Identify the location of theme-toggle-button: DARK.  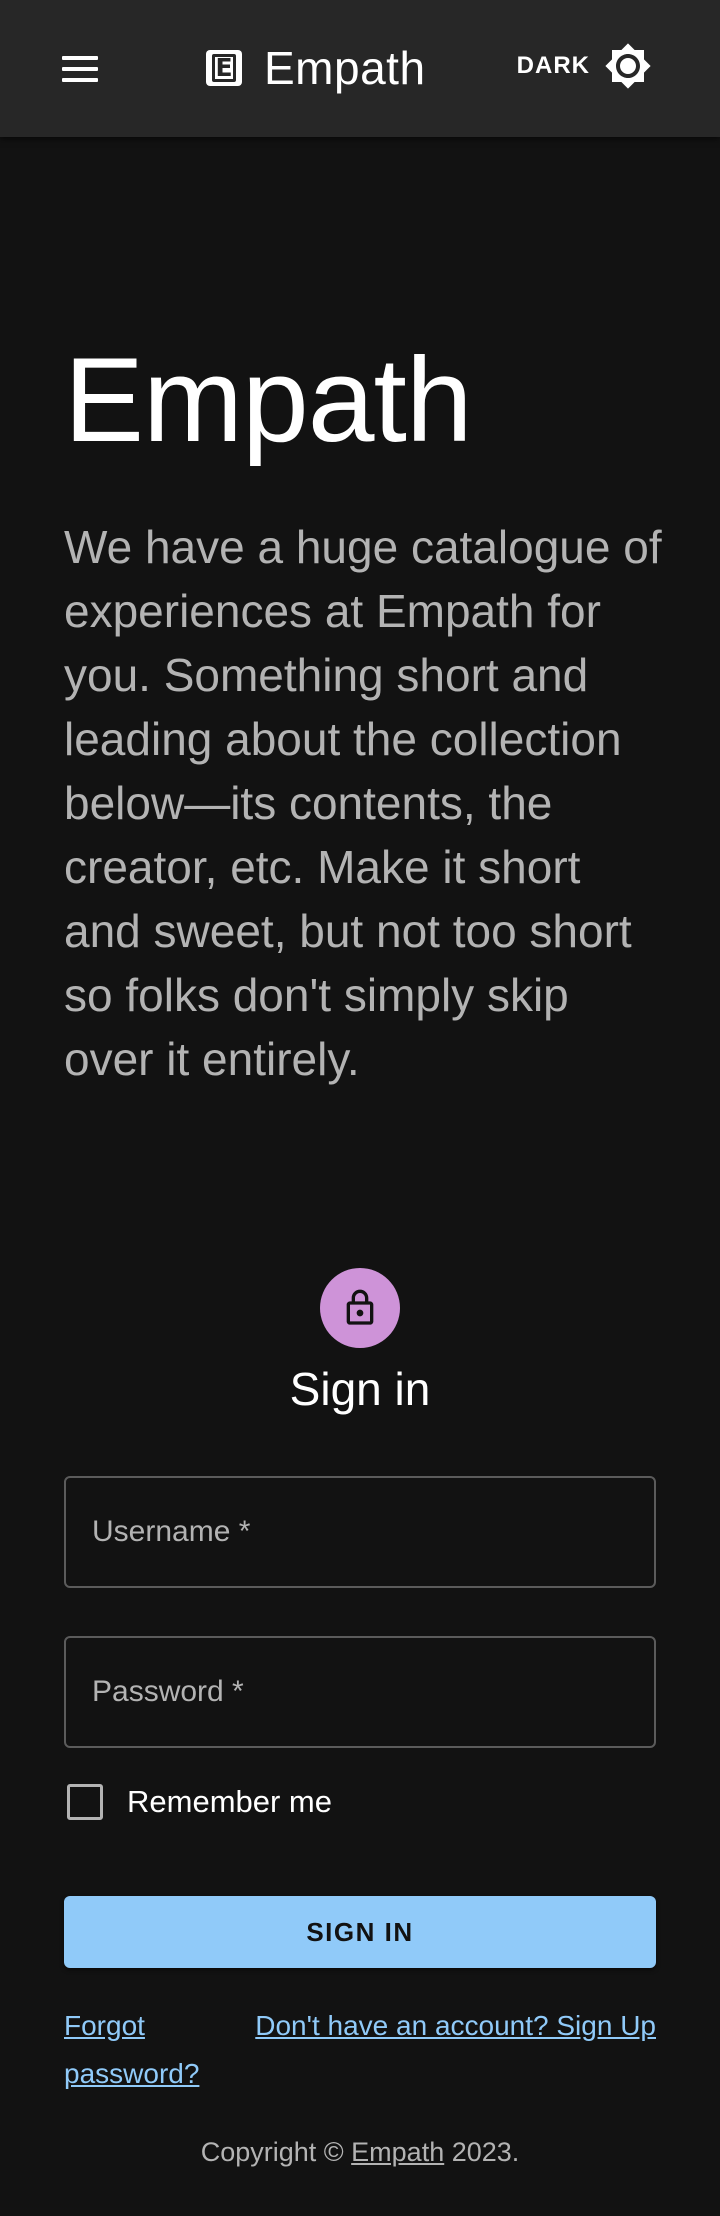
(584, 66).